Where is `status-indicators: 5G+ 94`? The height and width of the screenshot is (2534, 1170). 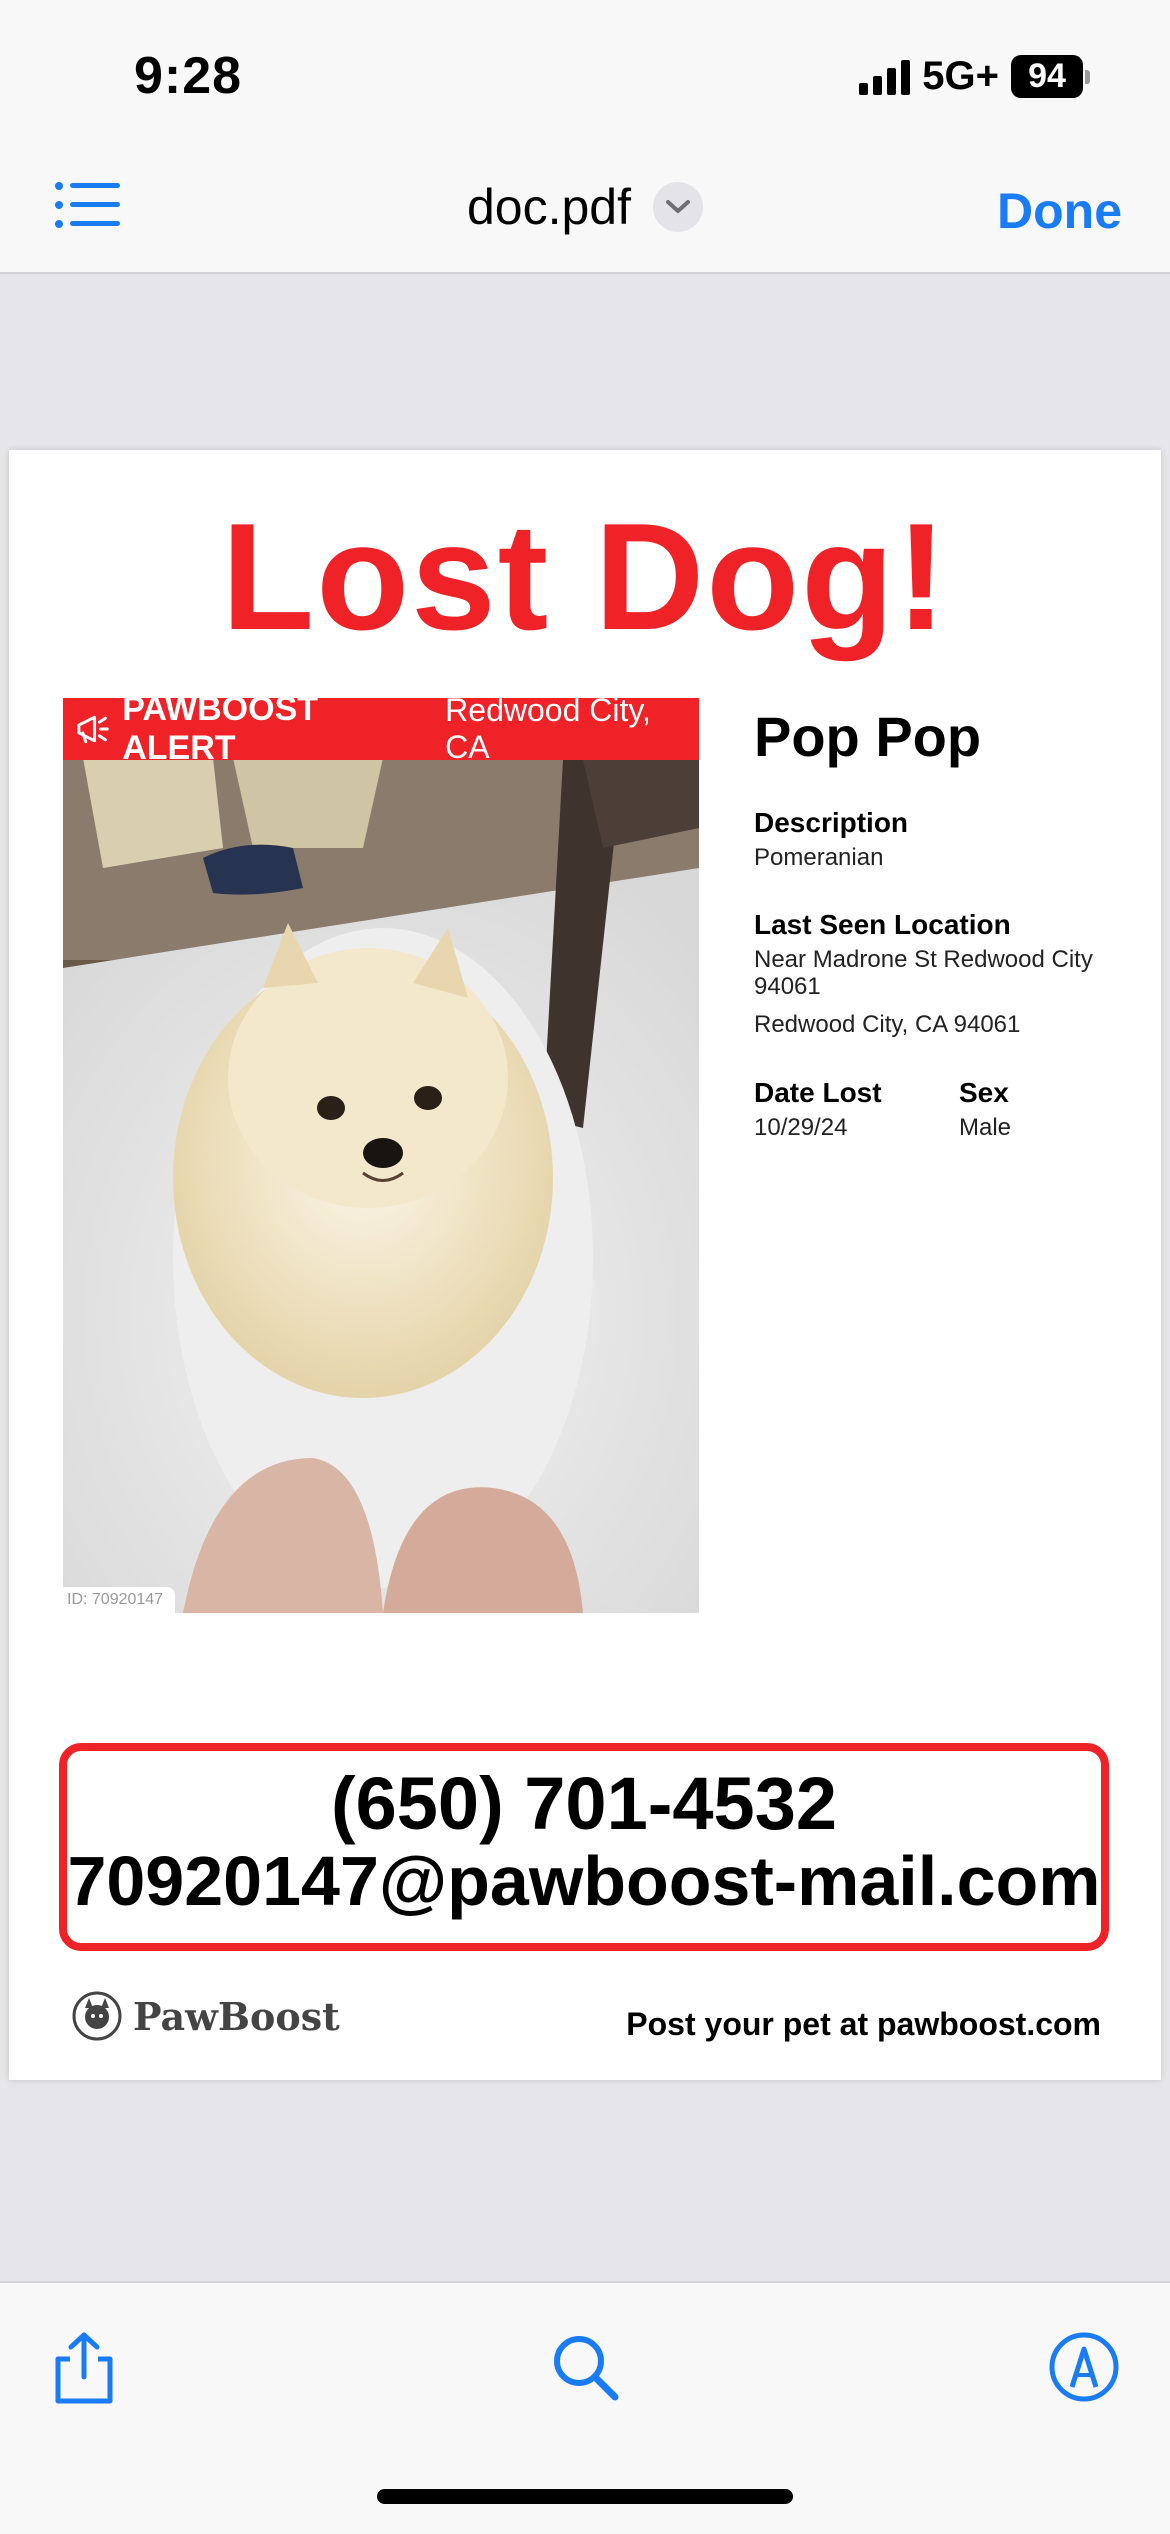
status-indicators: 5G+ 94 is located at coordinates (974, 76).